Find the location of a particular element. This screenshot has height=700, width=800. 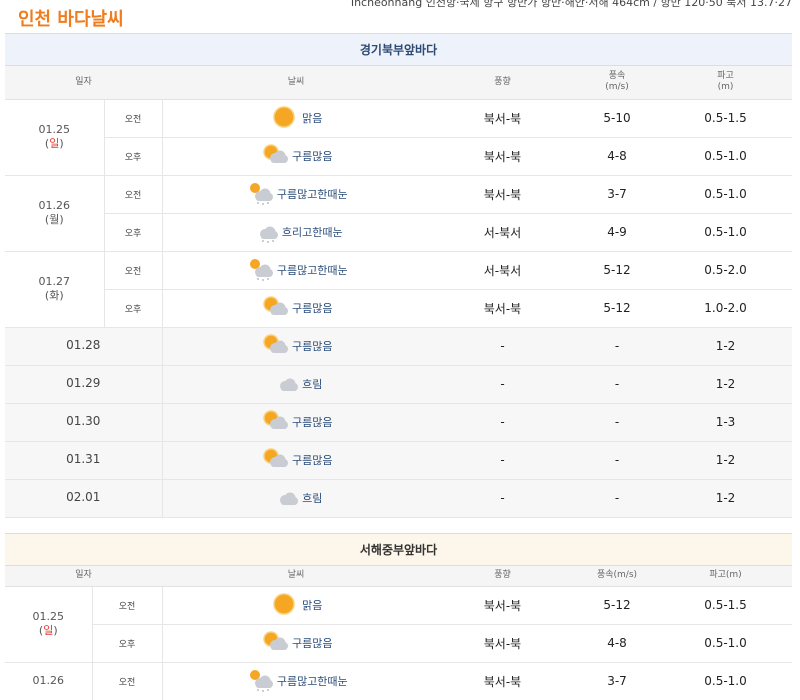

date-cell: 01.25 (일) is located at coordinates (55, 137).